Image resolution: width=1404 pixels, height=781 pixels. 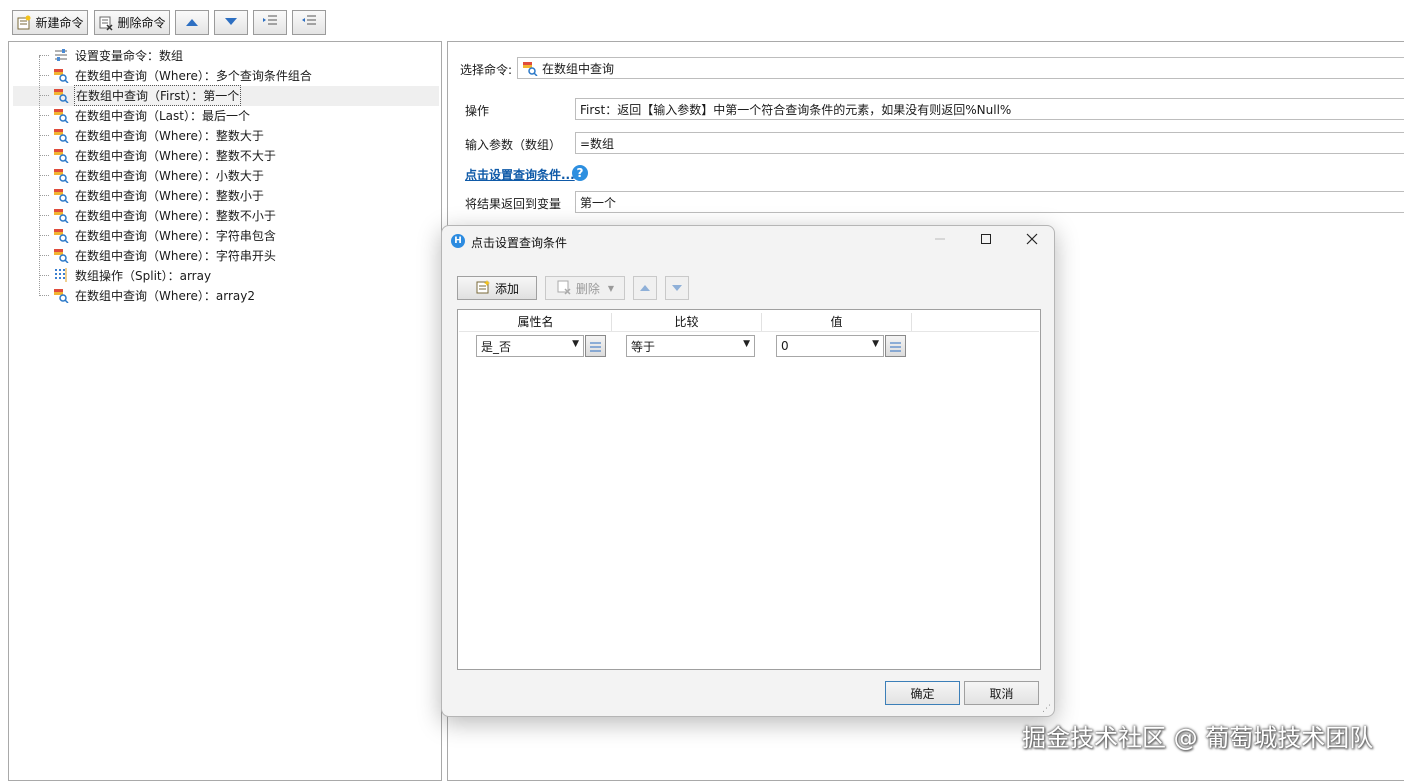 I want to click on property-options-button, so click(x=595, y=346).